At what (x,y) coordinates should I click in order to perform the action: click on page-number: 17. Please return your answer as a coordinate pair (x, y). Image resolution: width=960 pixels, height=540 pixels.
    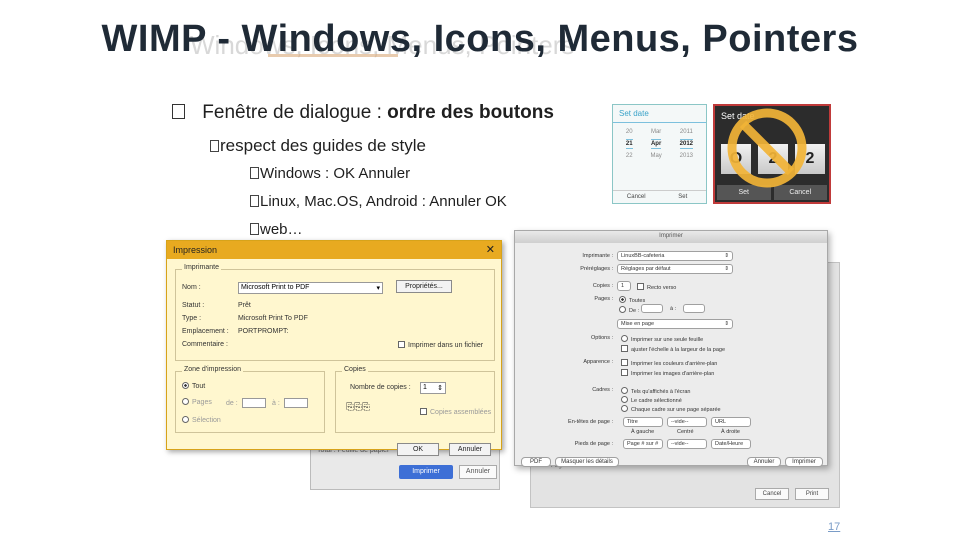
    Looking at the image, I should click on (834, 527).